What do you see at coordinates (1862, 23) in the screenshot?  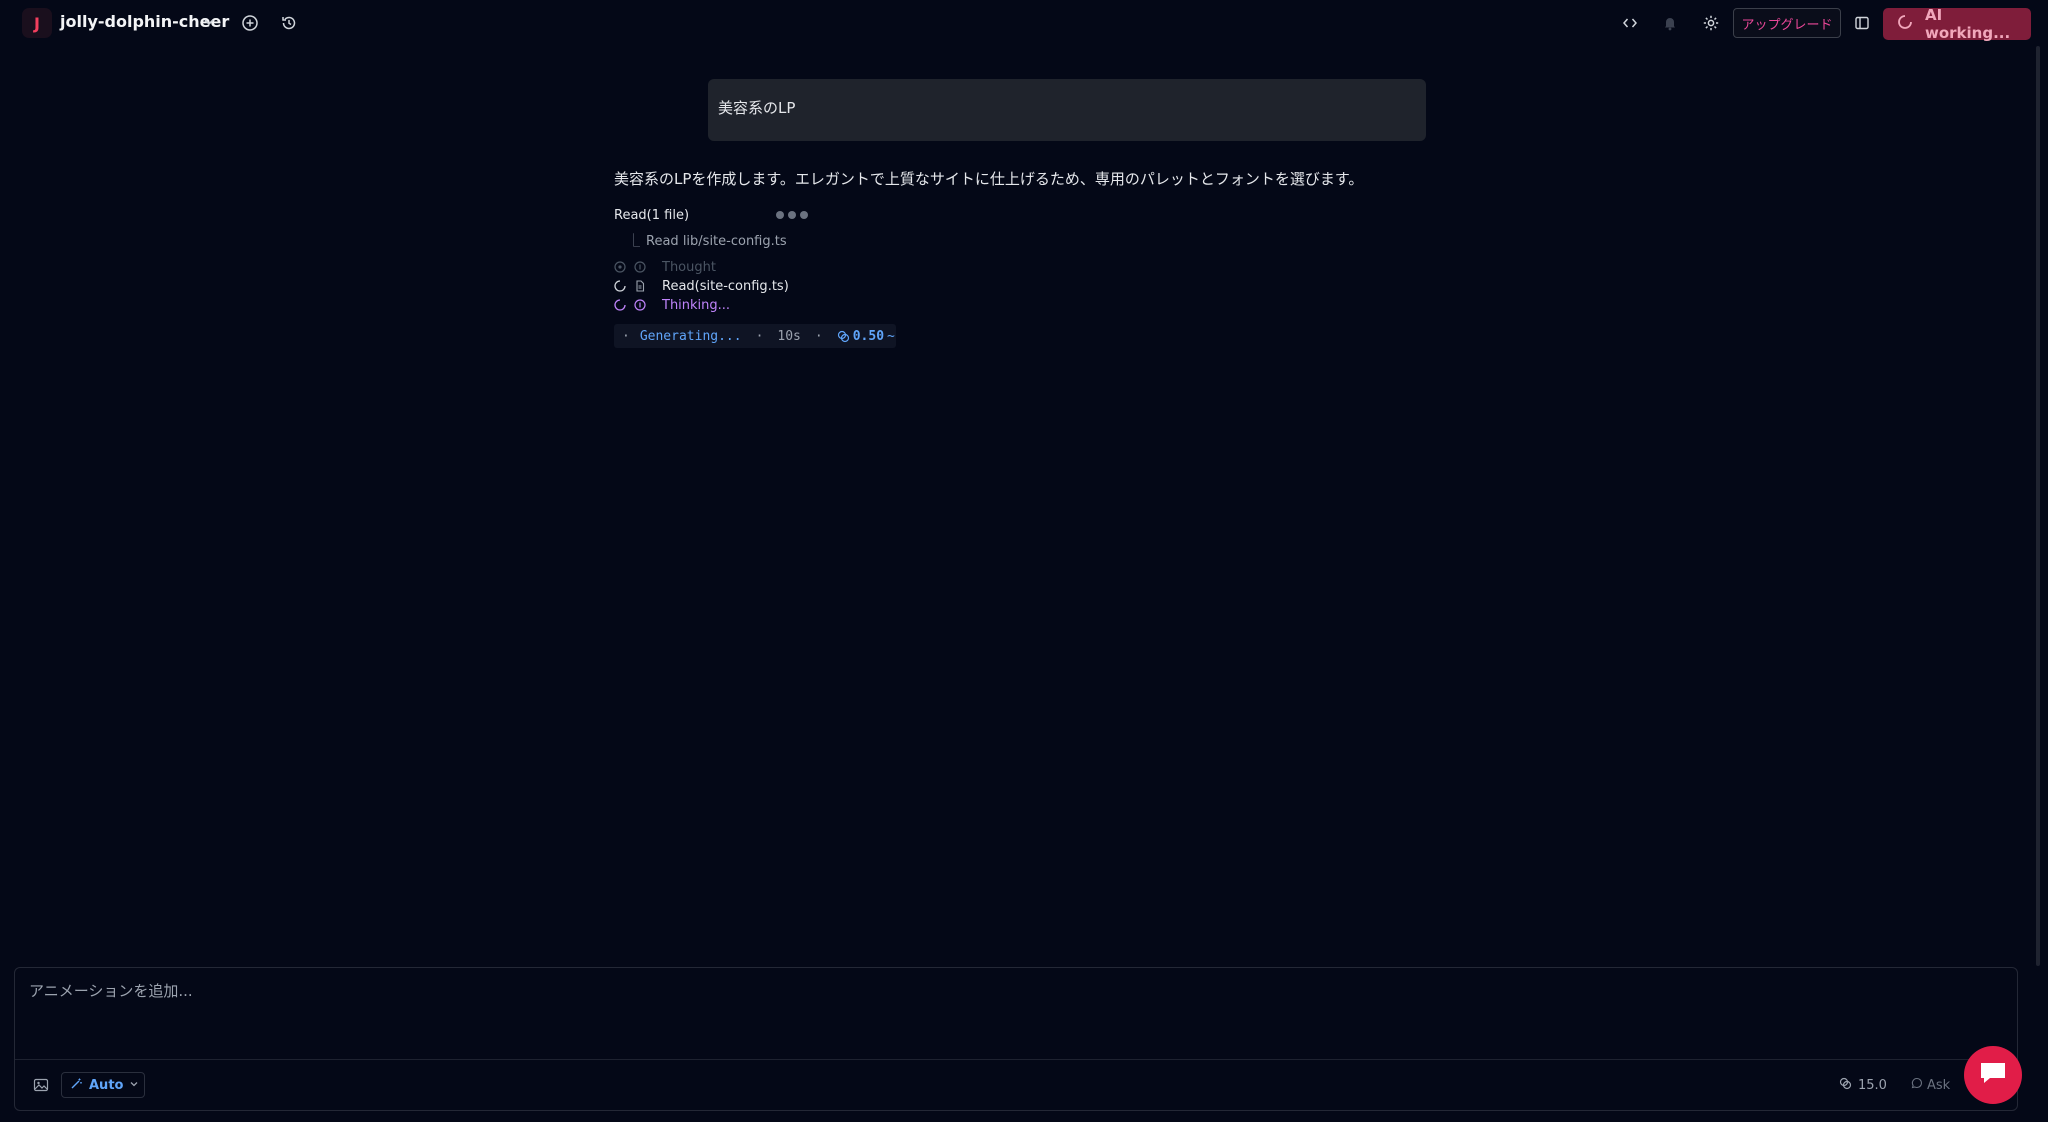 I see `sidebar-toggle-icon` at bounding box center [1862, 23].